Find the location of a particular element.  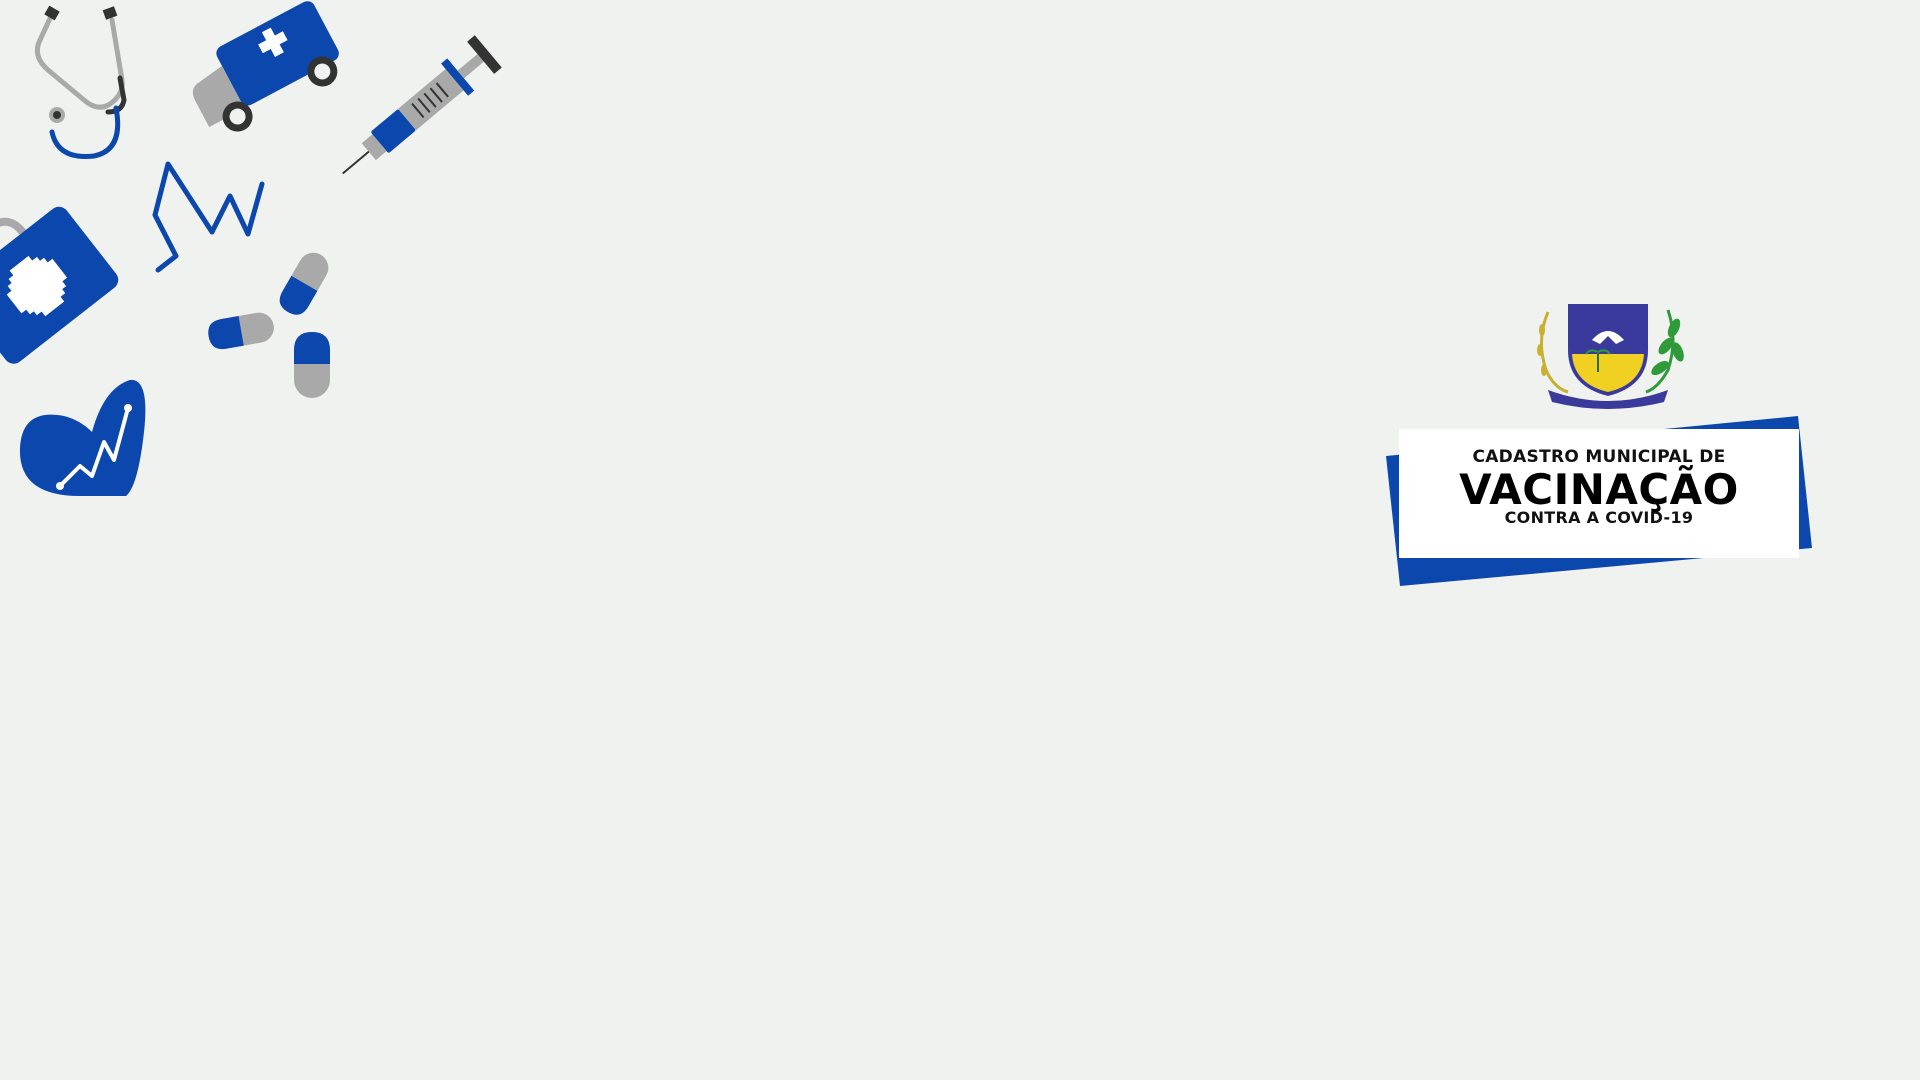

municipal-crest-icon is located at coordinates (1610, 356).